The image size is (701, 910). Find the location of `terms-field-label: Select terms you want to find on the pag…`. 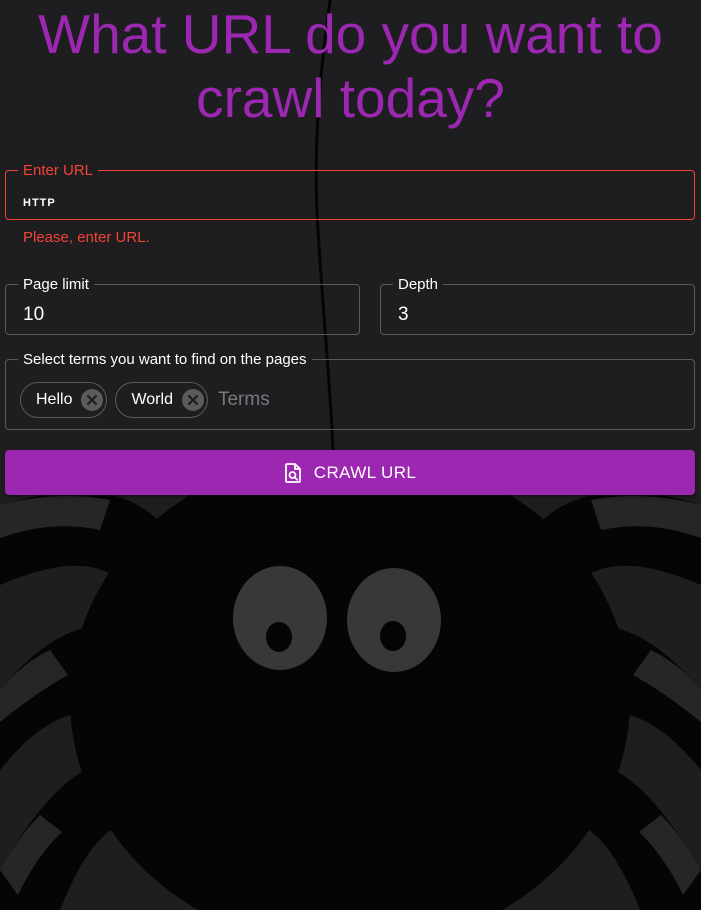

terms-field-label: Select terms you want to find on the pag… is located at coordinates (165, 359).